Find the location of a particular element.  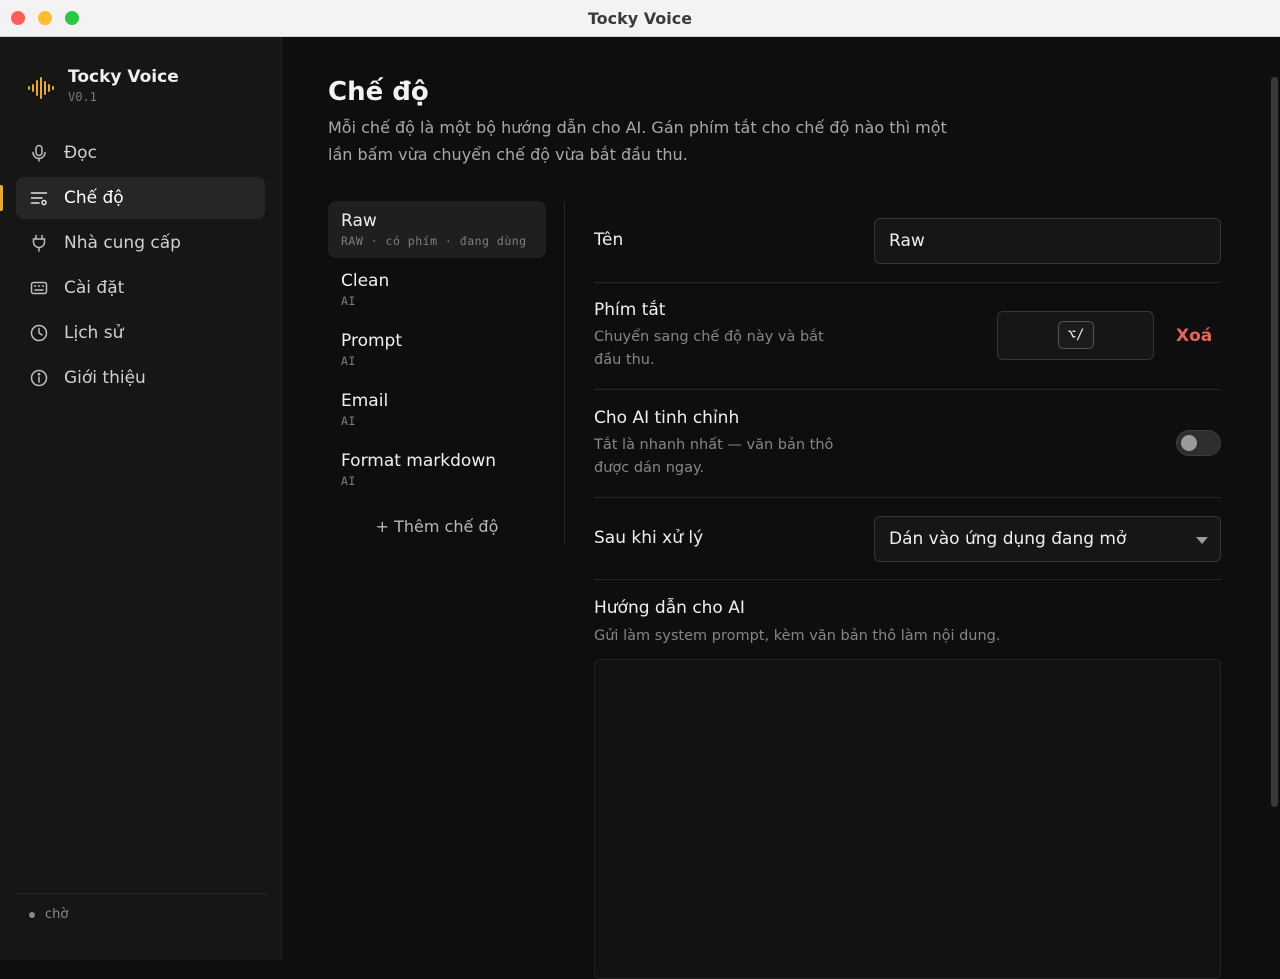

clock-icon is located at coordinates (39, 333).